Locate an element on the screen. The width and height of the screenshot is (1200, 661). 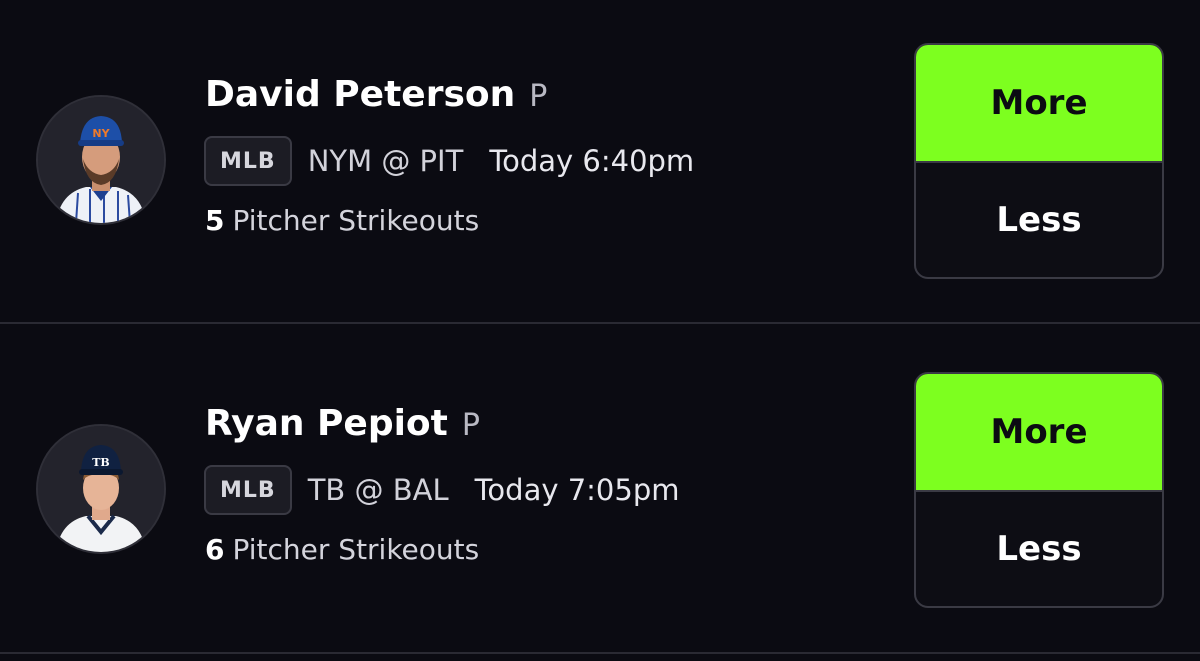
game-info-row: MLB TB @ BAL Today 7:05pm is located at coordinates (442, 490).